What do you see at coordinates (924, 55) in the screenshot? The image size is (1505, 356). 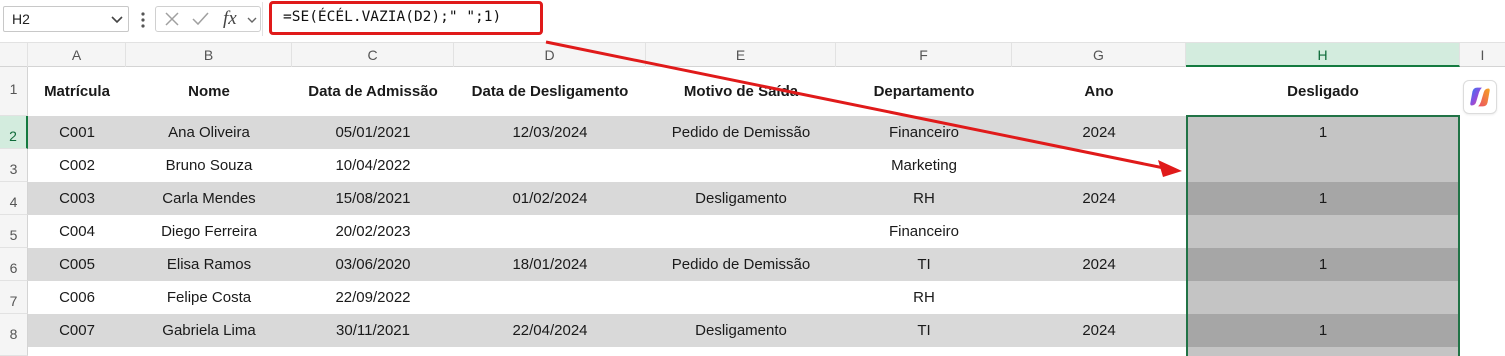 I see `column-header-f: F` at bounding box center [924, 55].